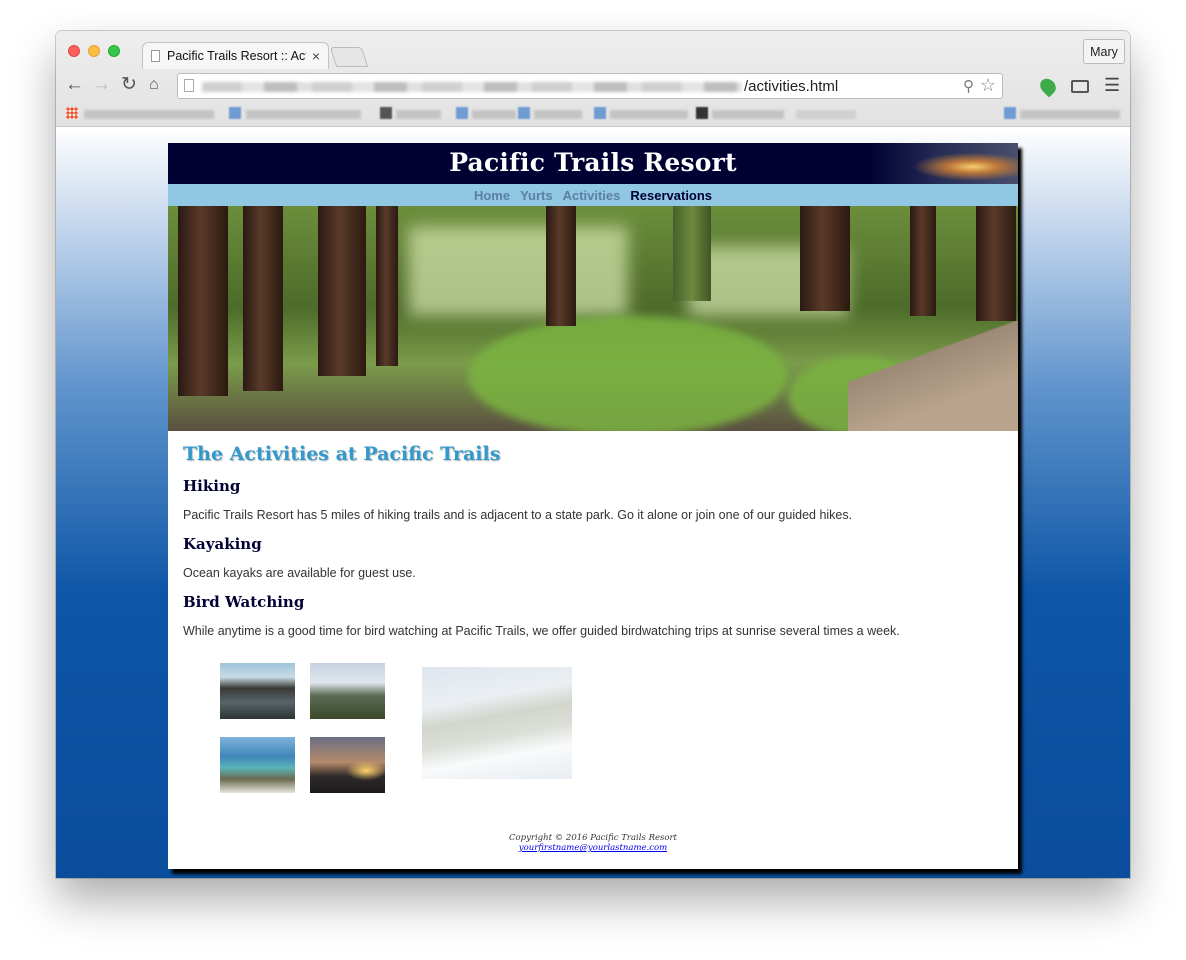 The height and width of the screenshot is (960, 1186). Describe the element at coordinates (593, 848) in the screenshot. I see `footer-email-link: yourfirstname@yourlastname.com` at that location.